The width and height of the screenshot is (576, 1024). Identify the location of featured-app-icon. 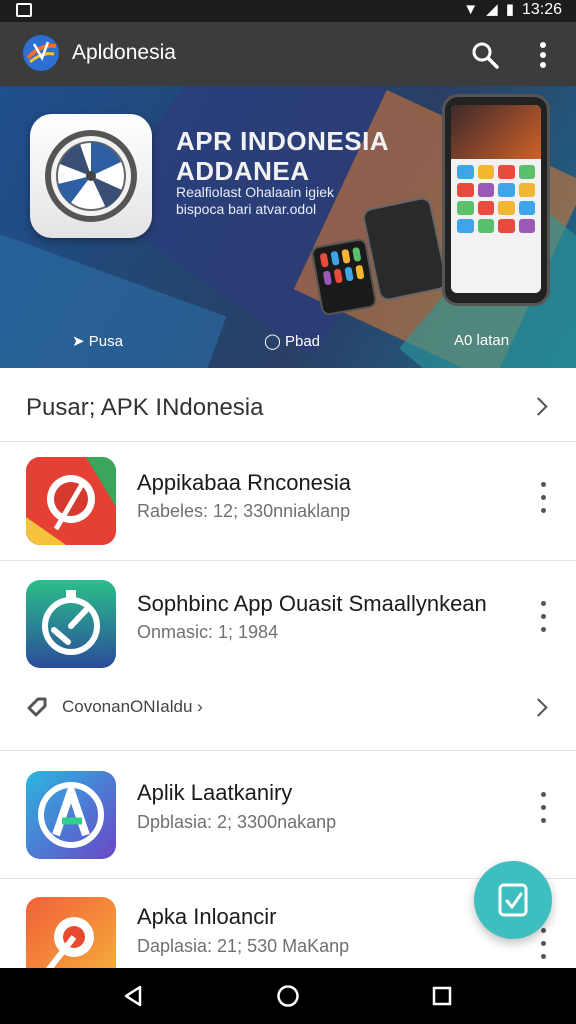
(91, 176).